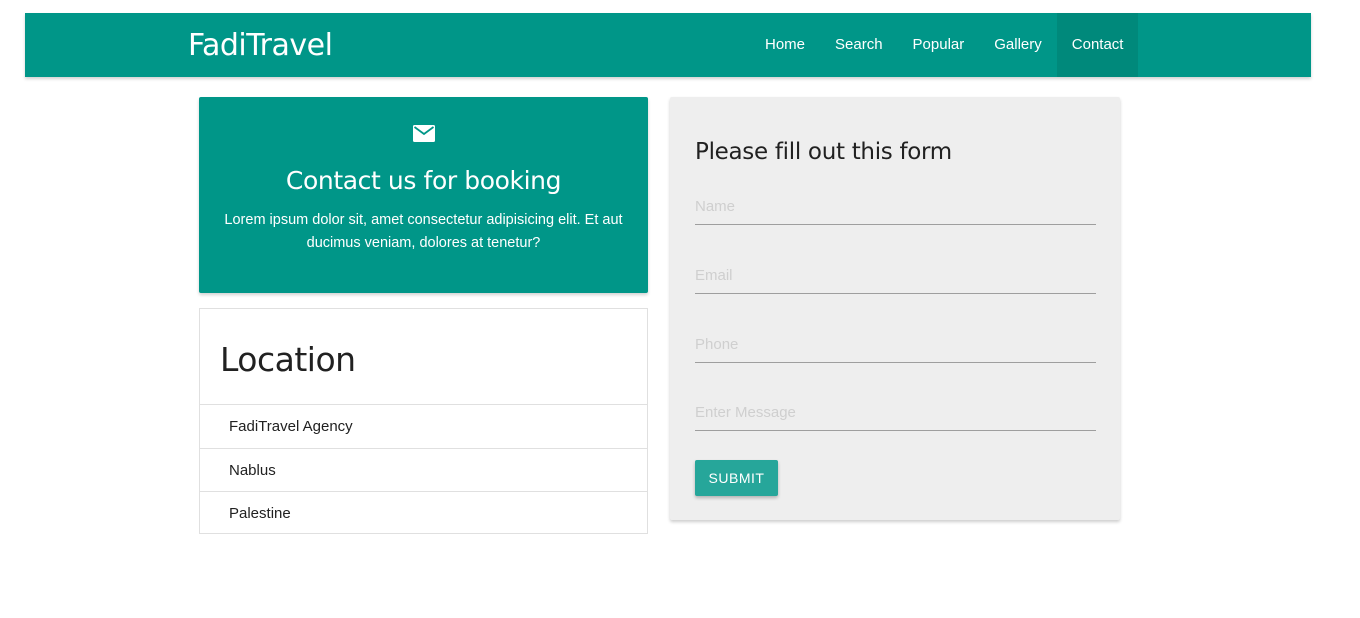  I want to click on nav-link-popular: Popular, so click(939, 45).